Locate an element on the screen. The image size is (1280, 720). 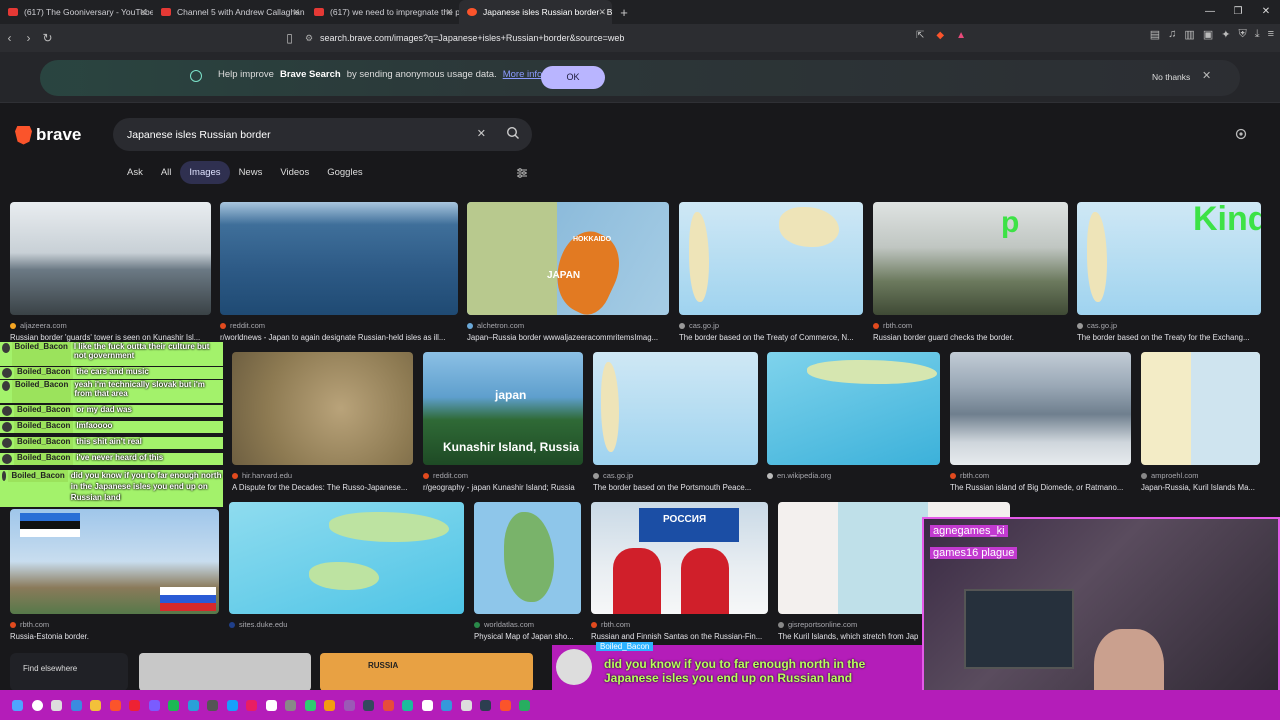
extensions-icon: ✦ is located at coordinates (1225, 34).